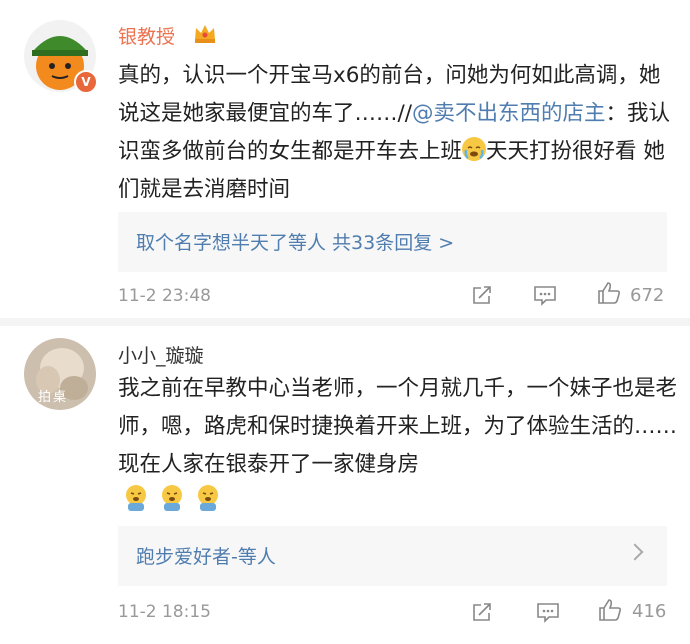 This screenshot has height=644, width=690. Describe the element at coordinates (206, 555) in the screenshot. I see `reply-summary-text: 跑步爱好者-等人` at that location.